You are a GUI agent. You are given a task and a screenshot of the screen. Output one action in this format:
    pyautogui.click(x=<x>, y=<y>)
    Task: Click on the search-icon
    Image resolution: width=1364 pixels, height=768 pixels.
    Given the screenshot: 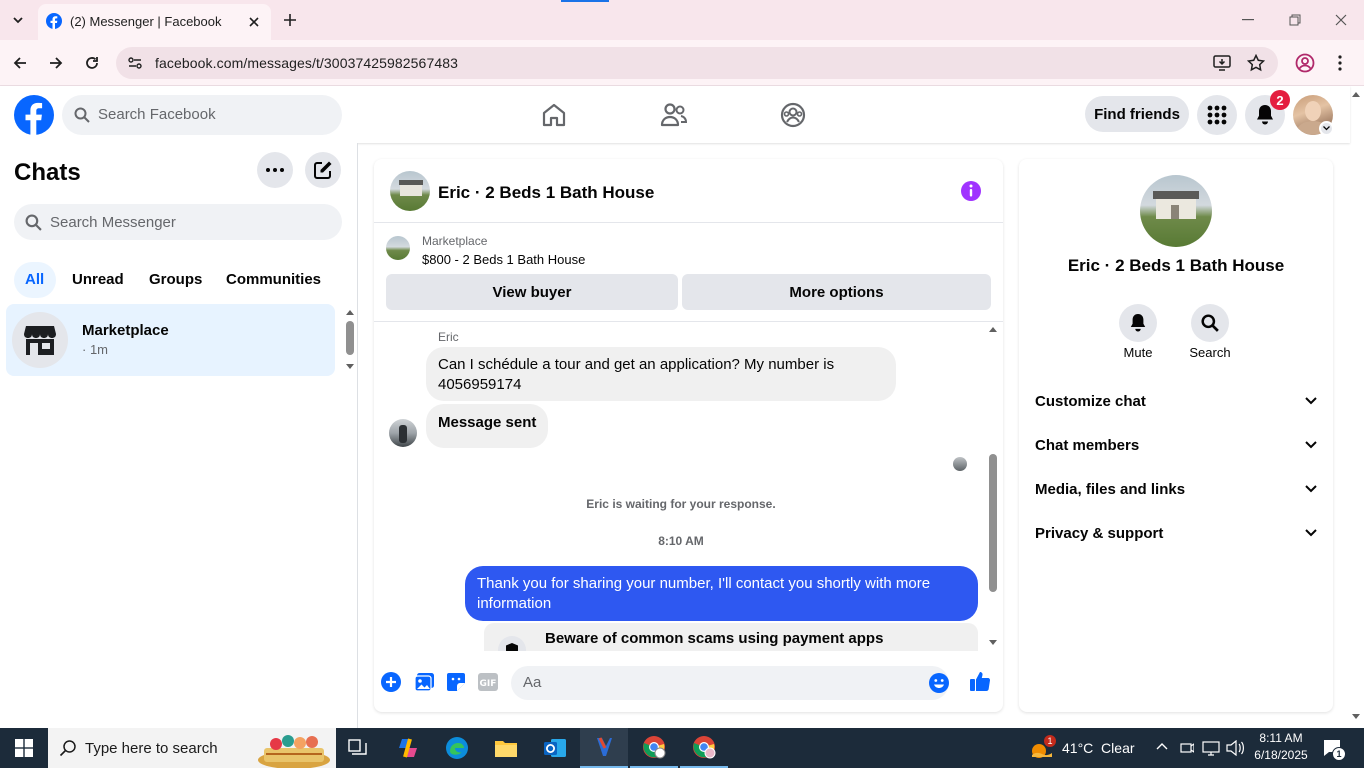 What is the action you would take?
    pyautogui.click(x=68, y=748)
    